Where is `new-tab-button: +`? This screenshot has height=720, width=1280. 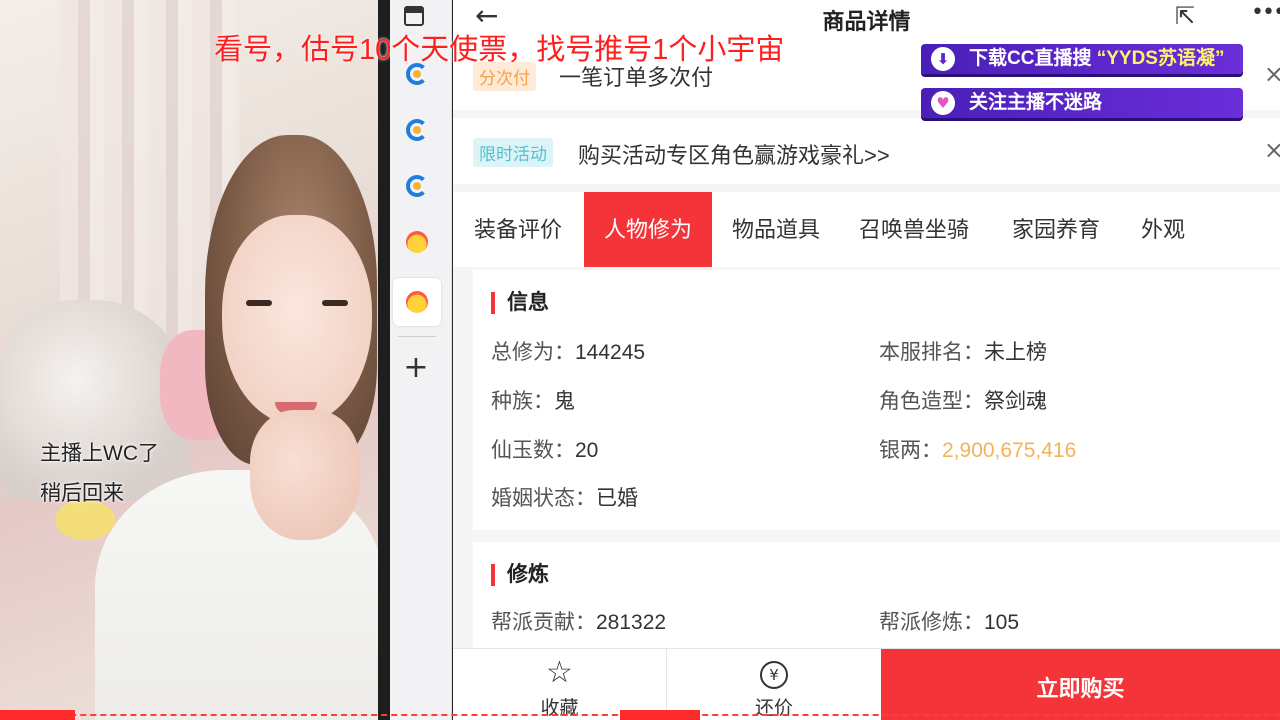 new-tab-button: + is located at coordinates (416, 368).